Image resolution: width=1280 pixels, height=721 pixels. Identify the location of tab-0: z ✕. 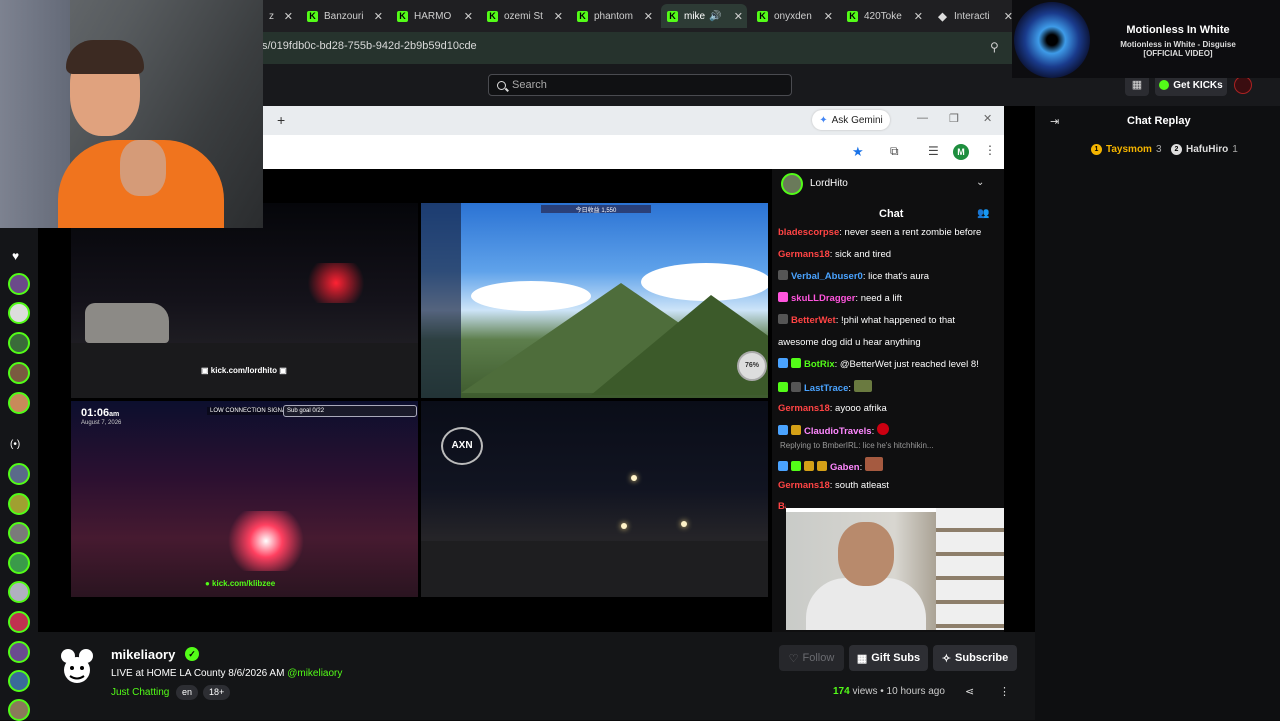
(280, 16).